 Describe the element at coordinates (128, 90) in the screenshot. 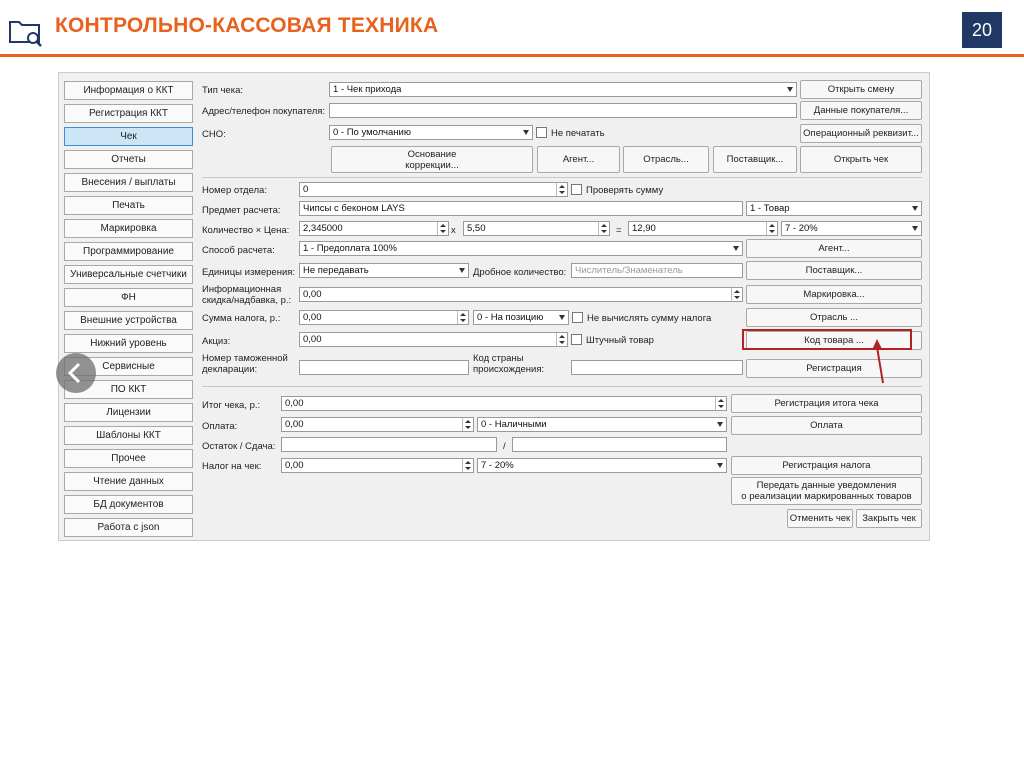

I see `sidebar-item-kkt-info: Информация о ККТ` at that location.